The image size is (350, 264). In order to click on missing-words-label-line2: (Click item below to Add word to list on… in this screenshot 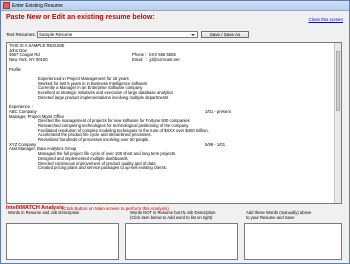, I will do `click(171, 217)`.